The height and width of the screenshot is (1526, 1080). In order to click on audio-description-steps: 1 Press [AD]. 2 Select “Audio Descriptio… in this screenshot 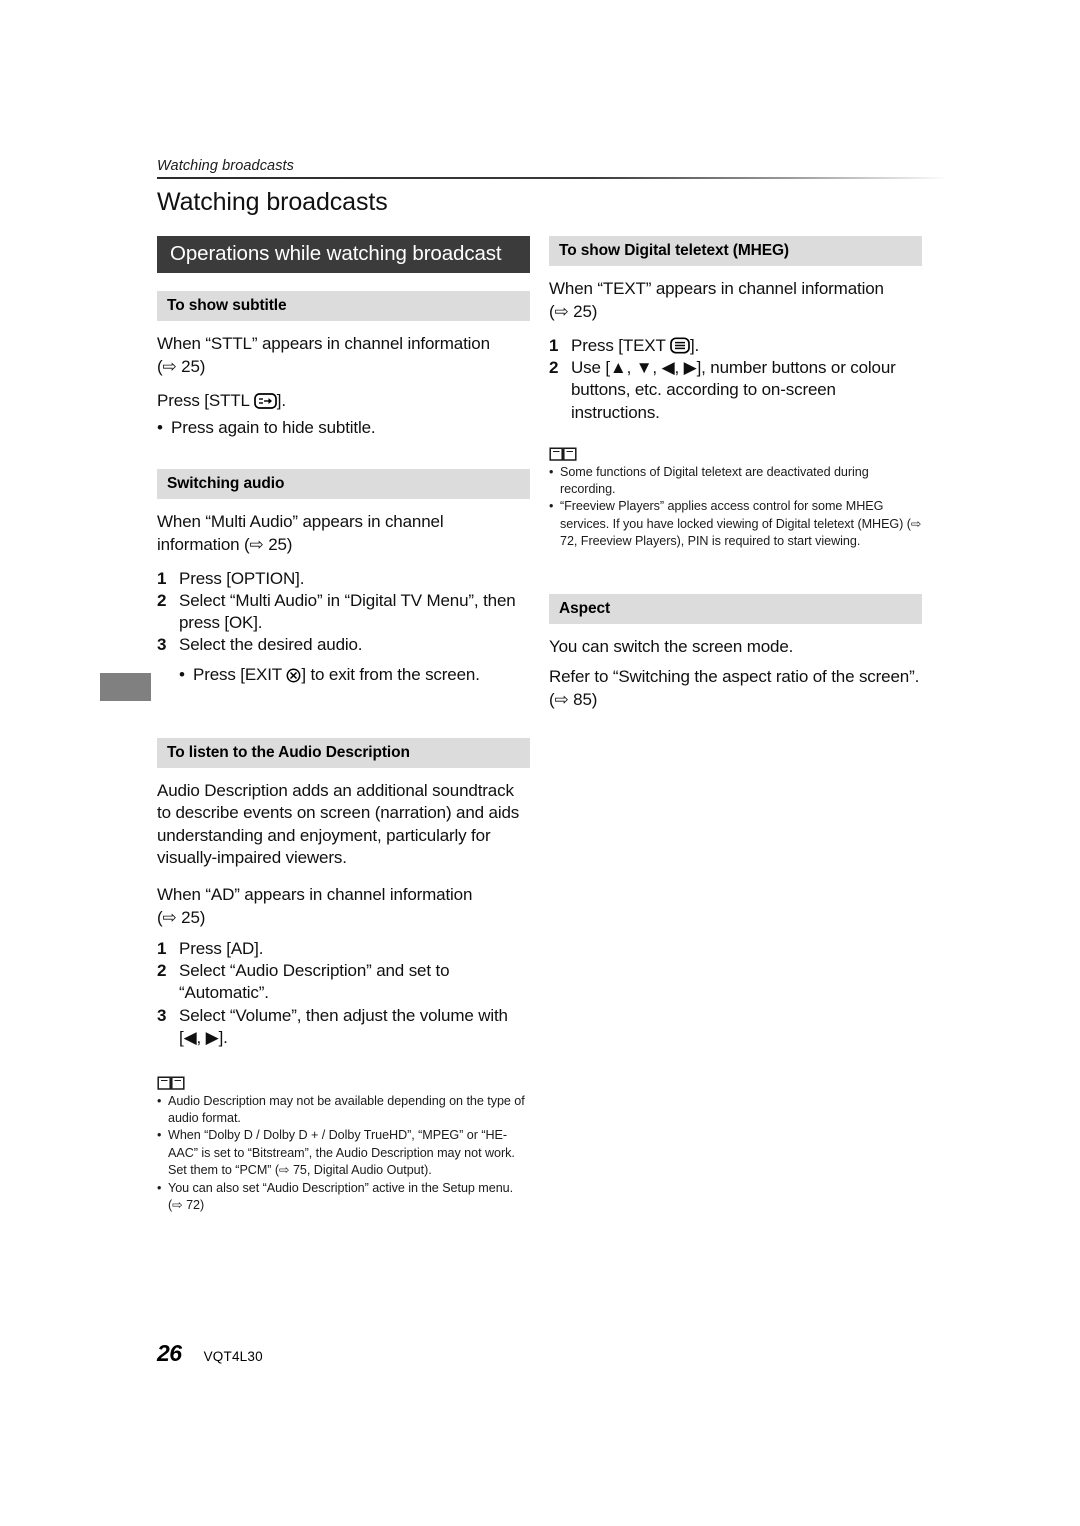, I will do `click(343, 993)`.